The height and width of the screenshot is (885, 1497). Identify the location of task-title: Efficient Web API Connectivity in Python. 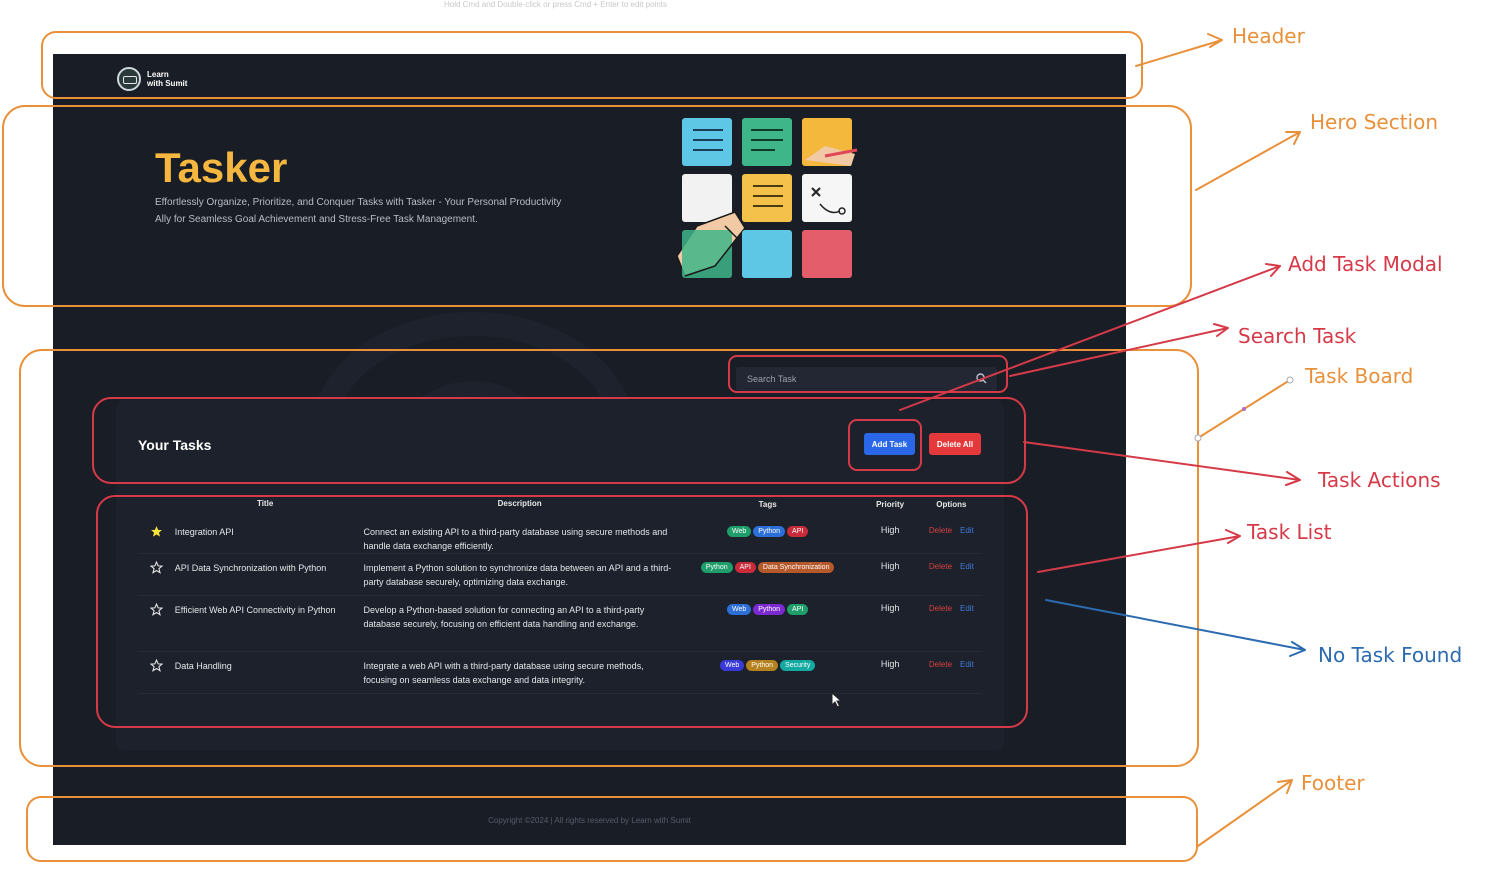
(269, 623).